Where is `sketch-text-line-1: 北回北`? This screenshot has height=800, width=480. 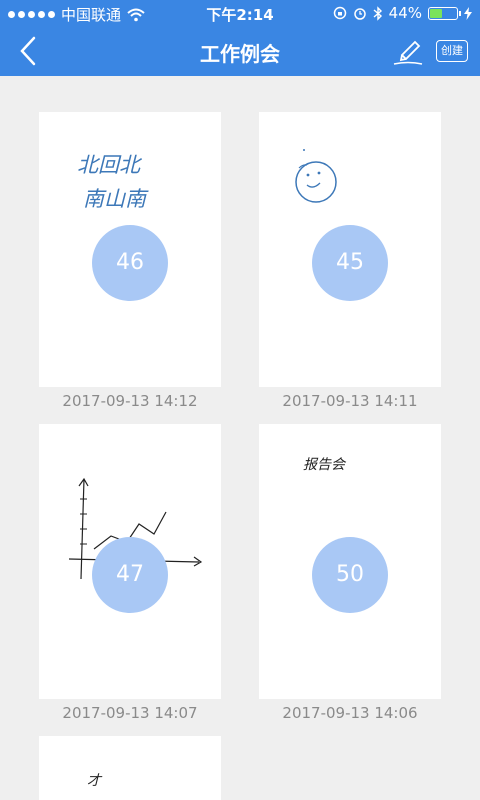
sketch-text-line-1: 北回北 is located at coordinates (110, 165).